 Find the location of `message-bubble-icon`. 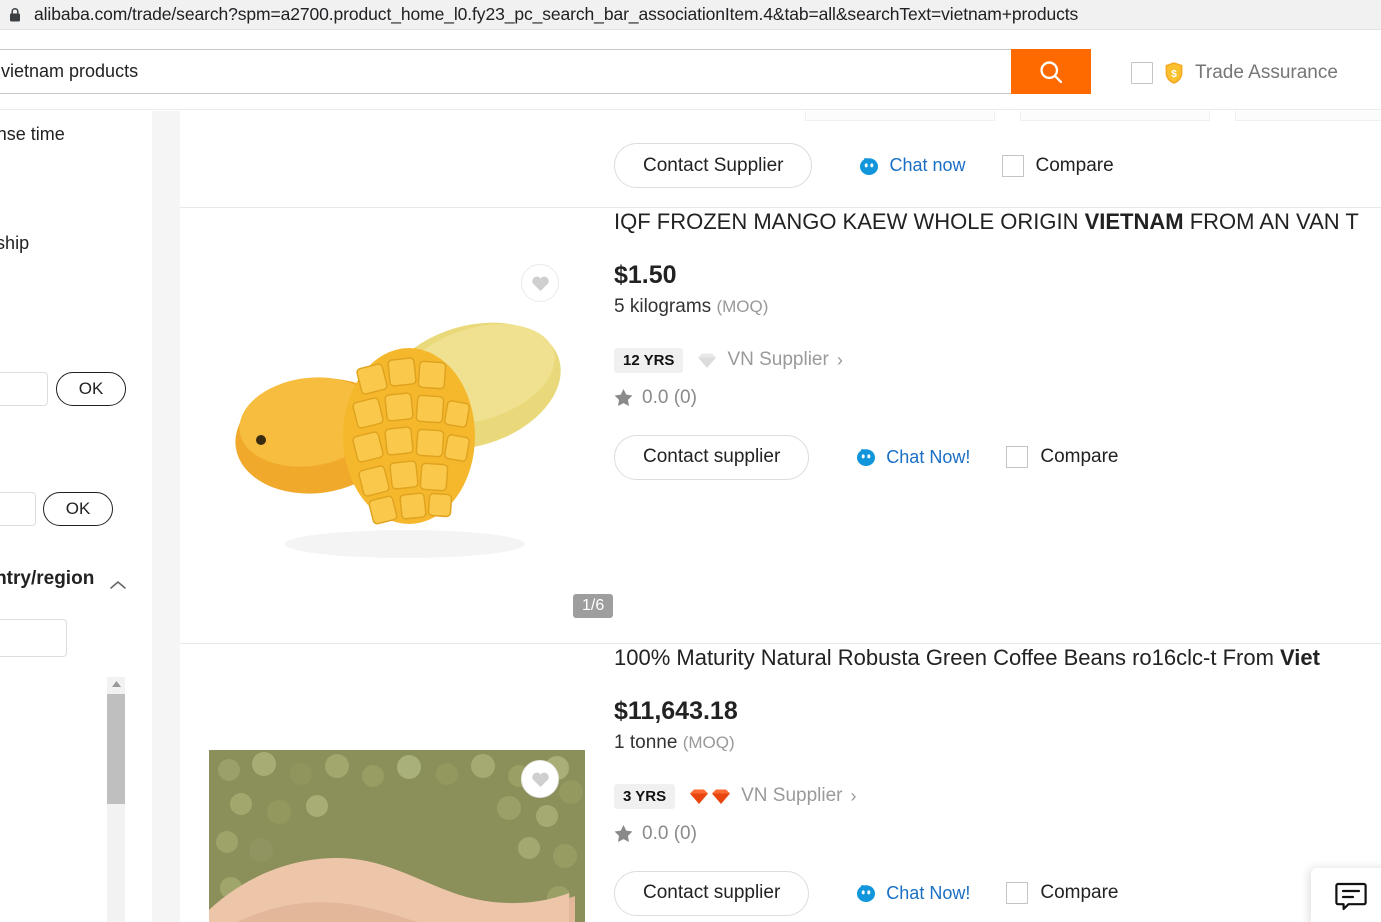

message-bubble-icon is located at coordinates (1351, 896).